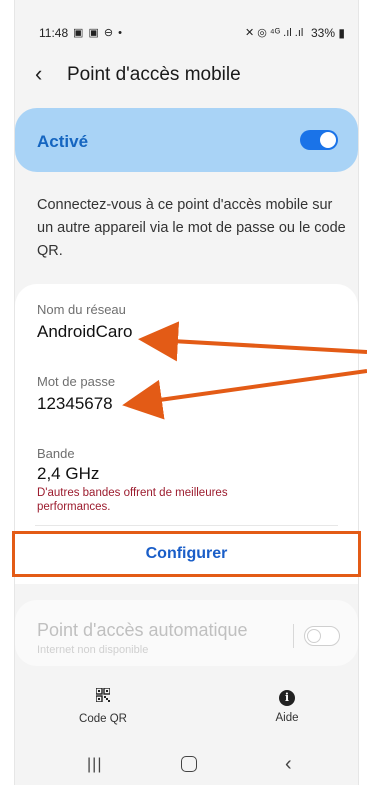 This screenshot has width=367, height=785. I want to click on help-button: i Aide, so click(287, 706).